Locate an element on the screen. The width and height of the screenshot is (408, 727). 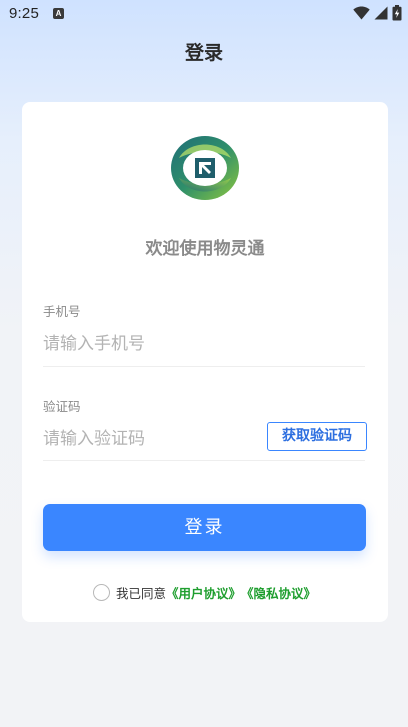
login-button: 登录 is located at coordinates (204, 527).